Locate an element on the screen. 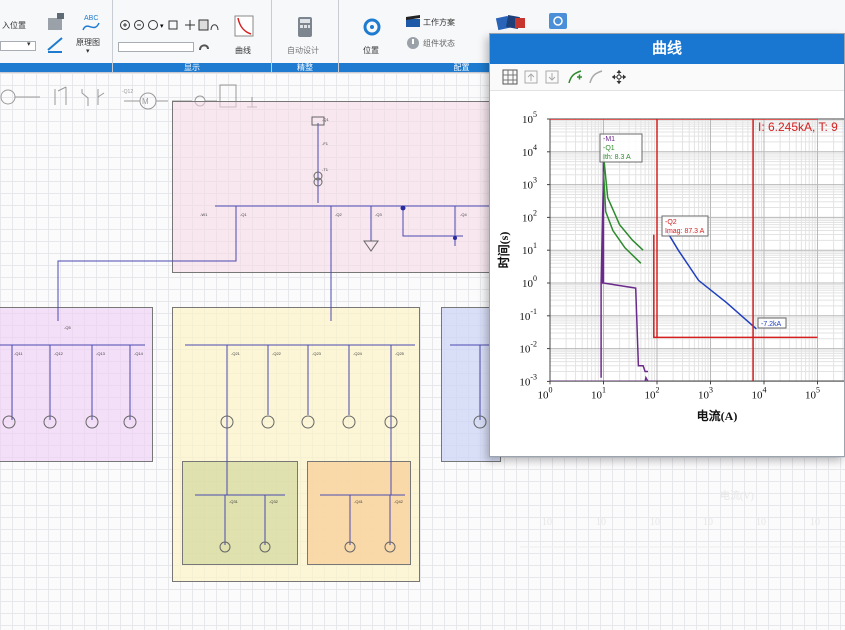  y-tick-label: 10-2 is located at coordinates (528, 348).